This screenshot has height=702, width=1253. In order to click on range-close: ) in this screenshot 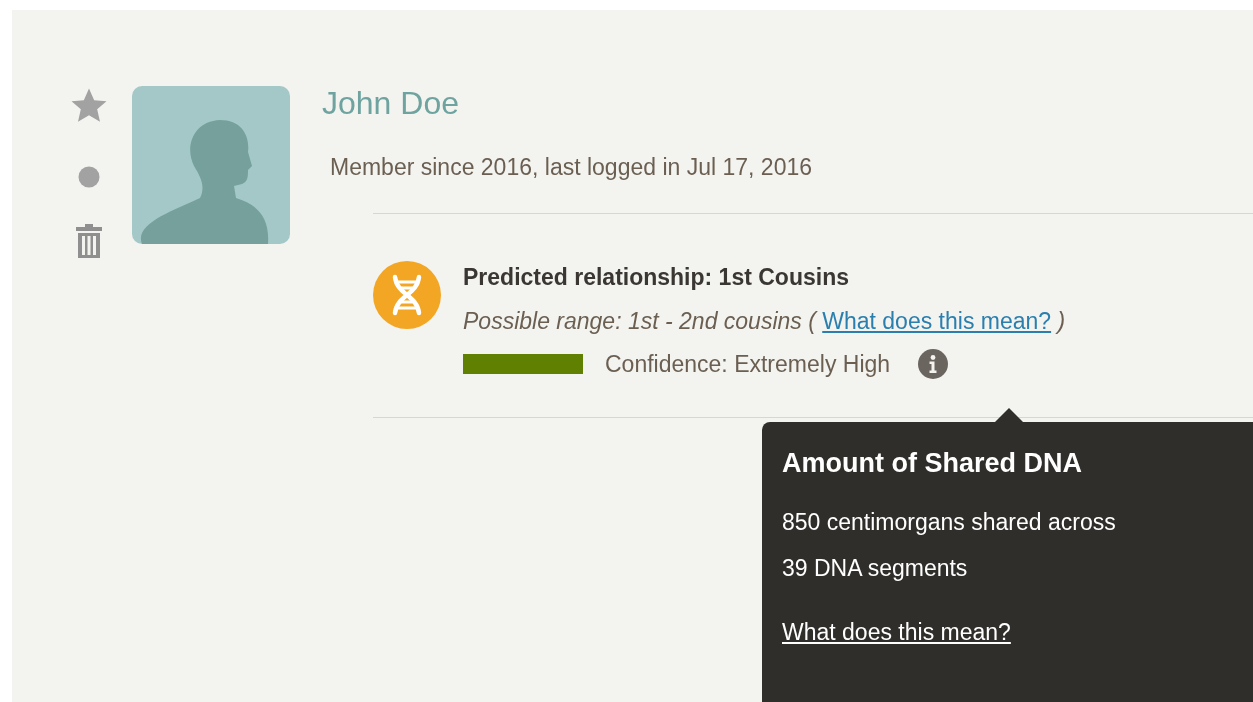, I will do `click(1061, 321)`.